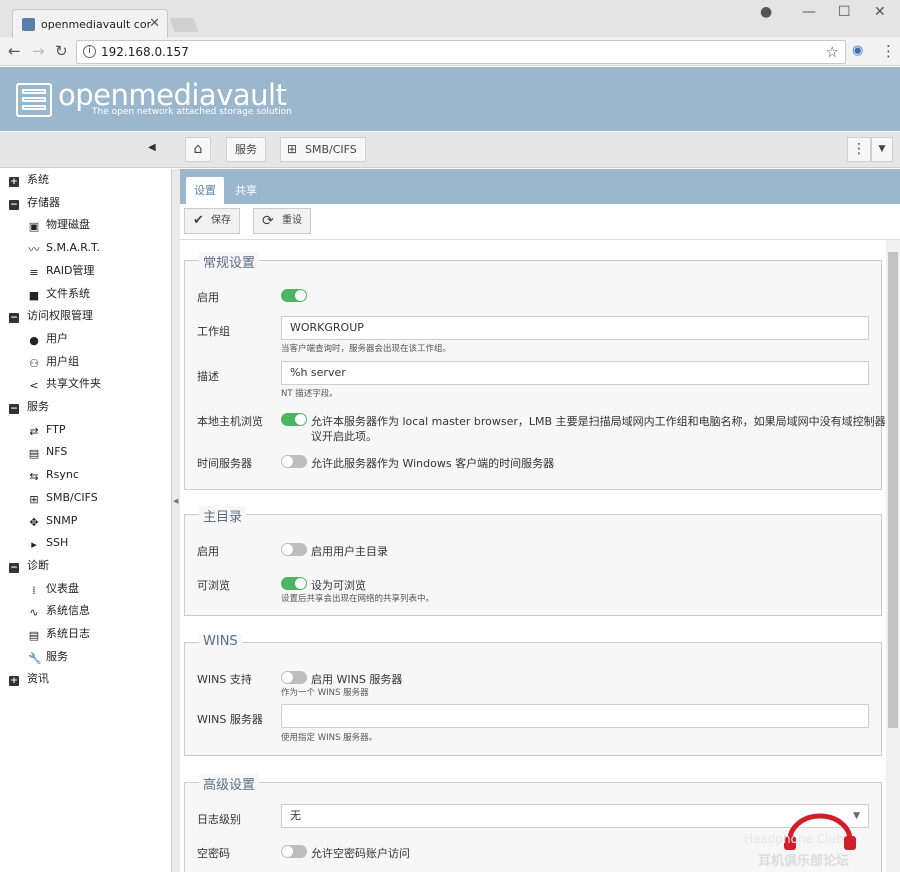  I want to click on back-icon: ←, so click(14, 51).